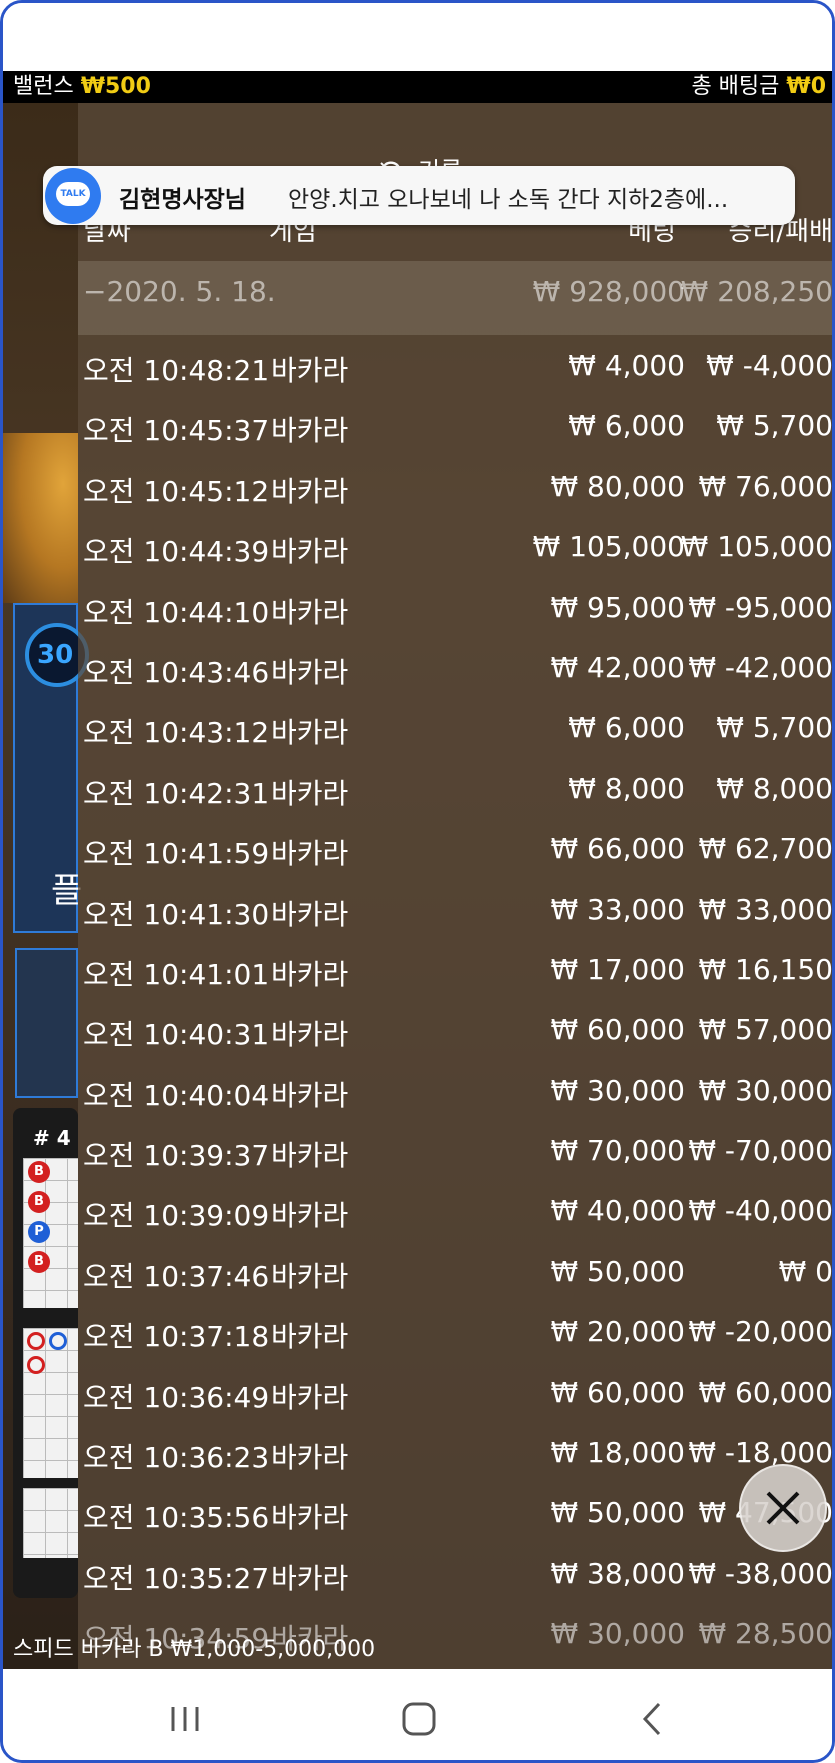 The height and width of the screenshot is (1763, 835). Describe the element at coordinates (455, 607) in the screenshot. I see `history-row: 오전 10:44:10 바카라 ₩ 95,000 ₩ -95,000` at that location.